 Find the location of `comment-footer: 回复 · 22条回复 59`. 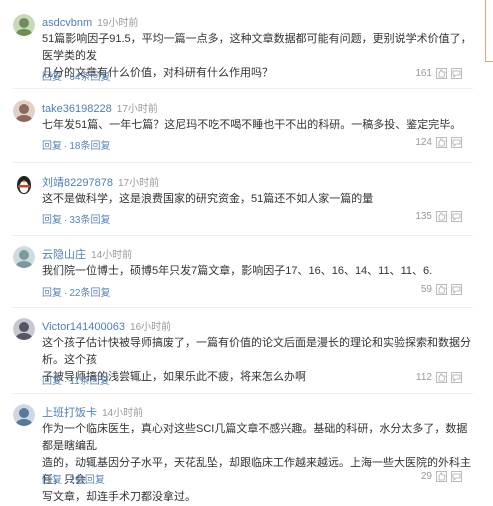

comment-footer: 回复 · 22条回复 59 is located at coordinates (252, 291).